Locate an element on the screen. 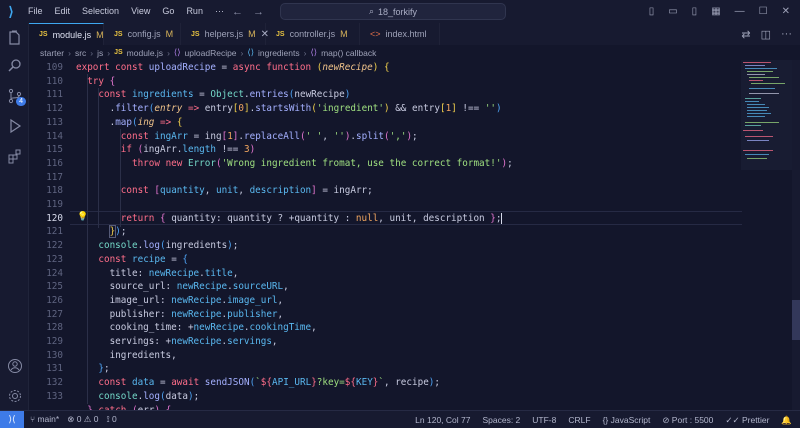  menu-bar: File Edit Selection View Go Run ··· is located at coordinates (126, 11).